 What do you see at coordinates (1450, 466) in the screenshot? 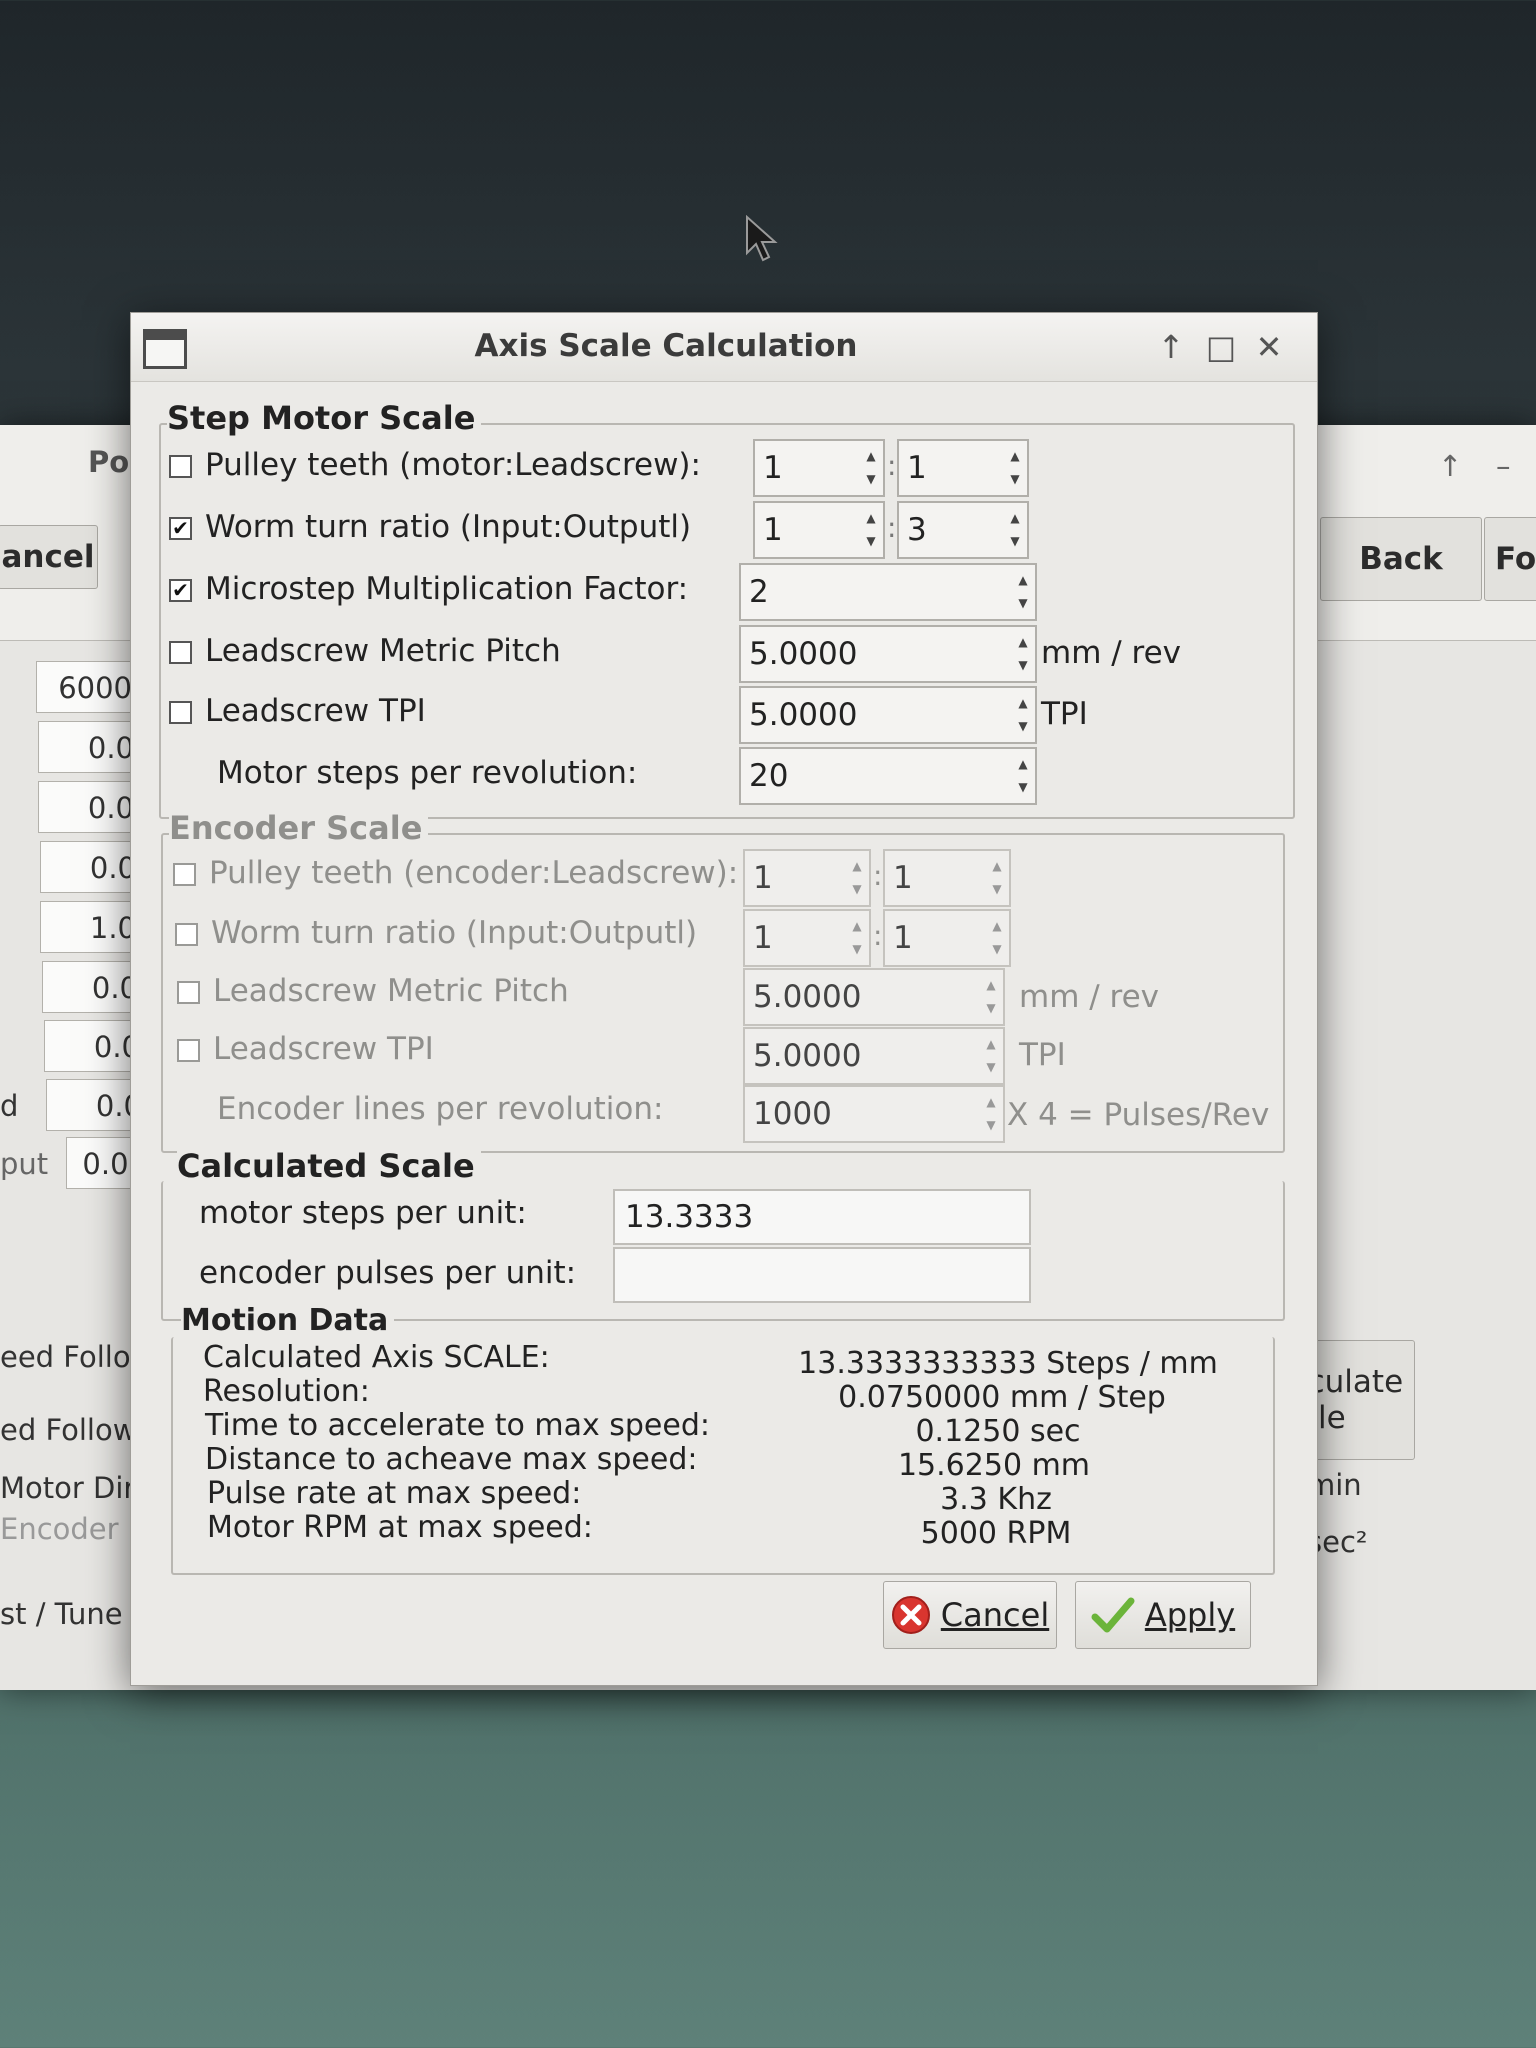
I see `bg-up-arrow-icon: ↑` at bounding box center [1450, 466].